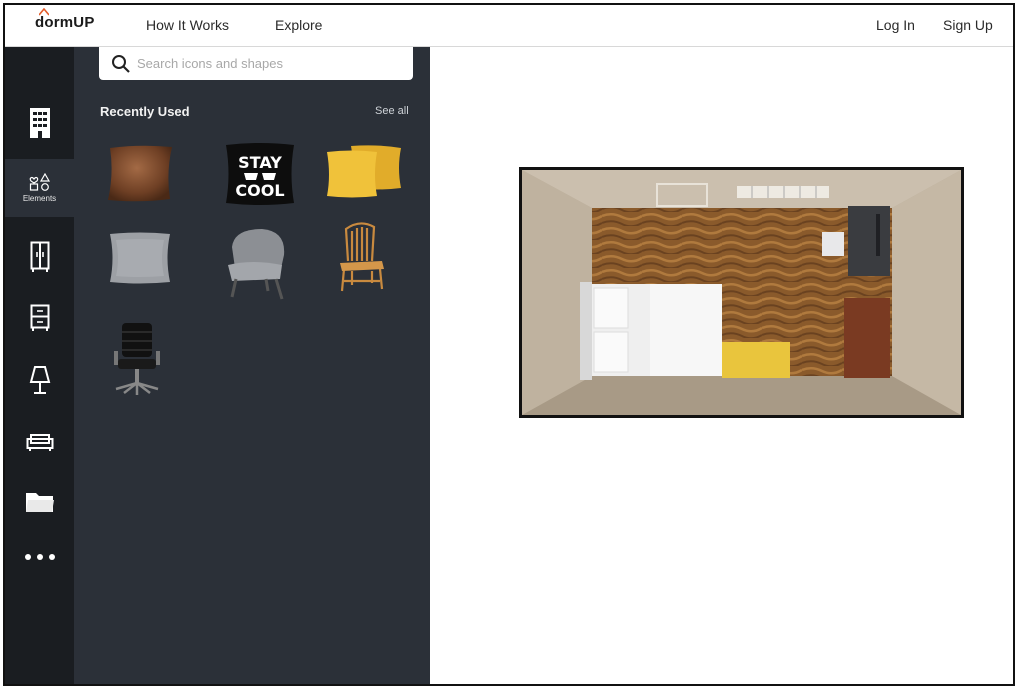 Image resolution: width=1017 pixels, height=688 pixels. I want to click on wardrobe-icon, so click(39, 256).